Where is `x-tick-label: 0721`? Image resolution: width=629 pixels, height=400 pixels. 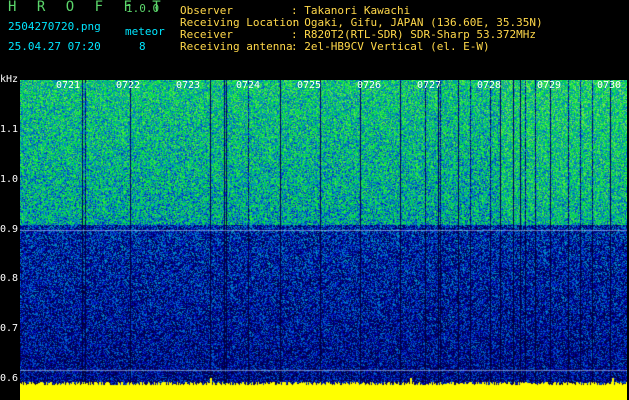 x-tick-label: 0721 is located at coordinates (68, 85).